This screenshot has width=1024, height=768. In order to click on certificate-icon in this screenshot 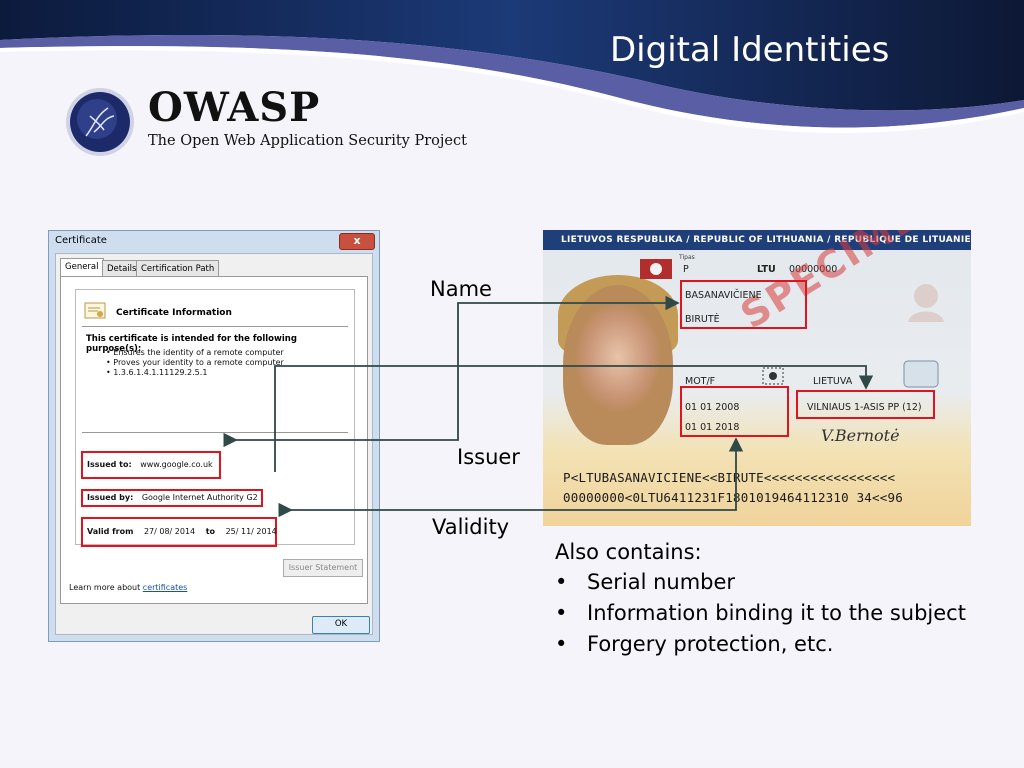, I will do `click(95, 310)`.